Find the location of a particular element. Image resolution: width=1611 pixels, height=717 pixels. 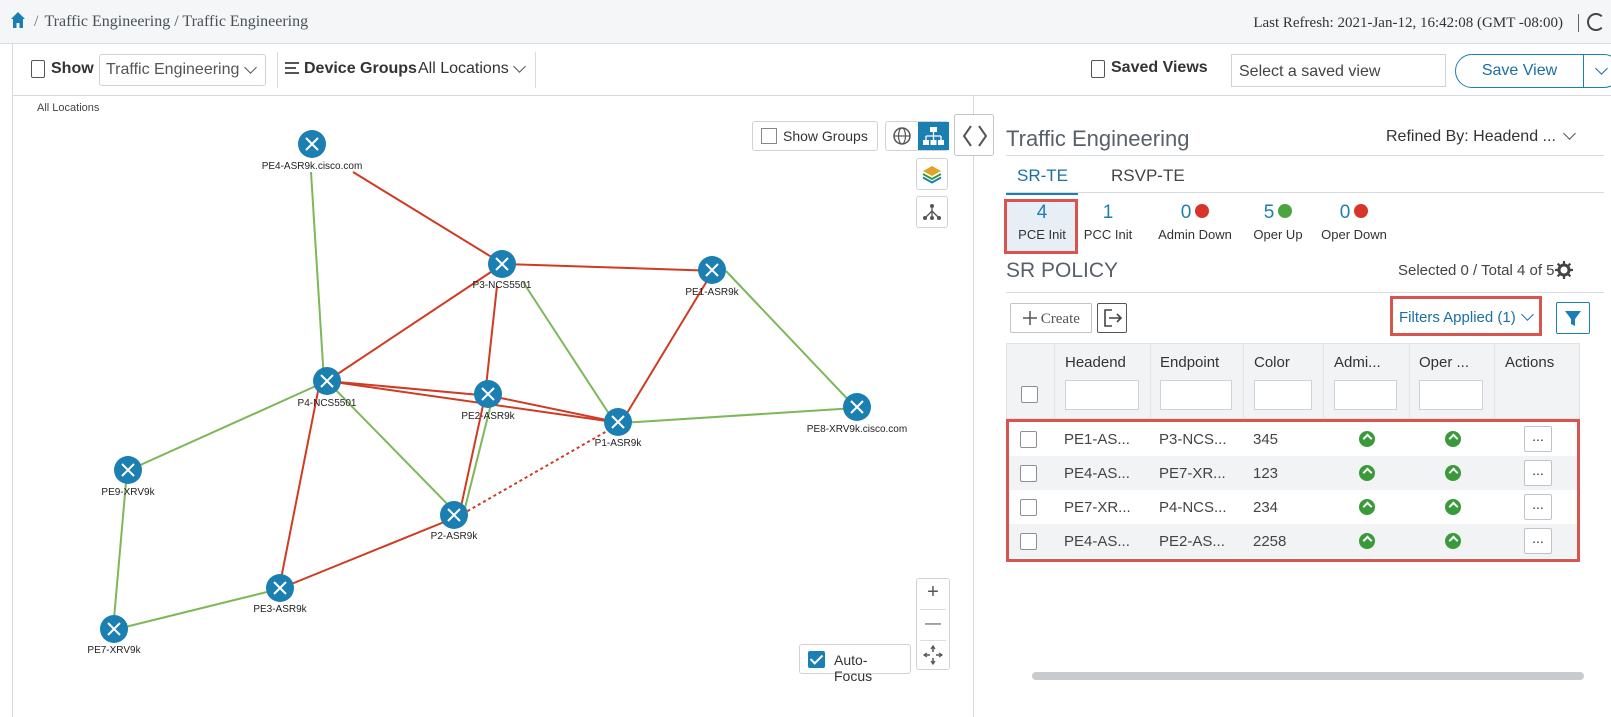

saved-view-select: Select a saved view is located at coordinates (1338, 70).